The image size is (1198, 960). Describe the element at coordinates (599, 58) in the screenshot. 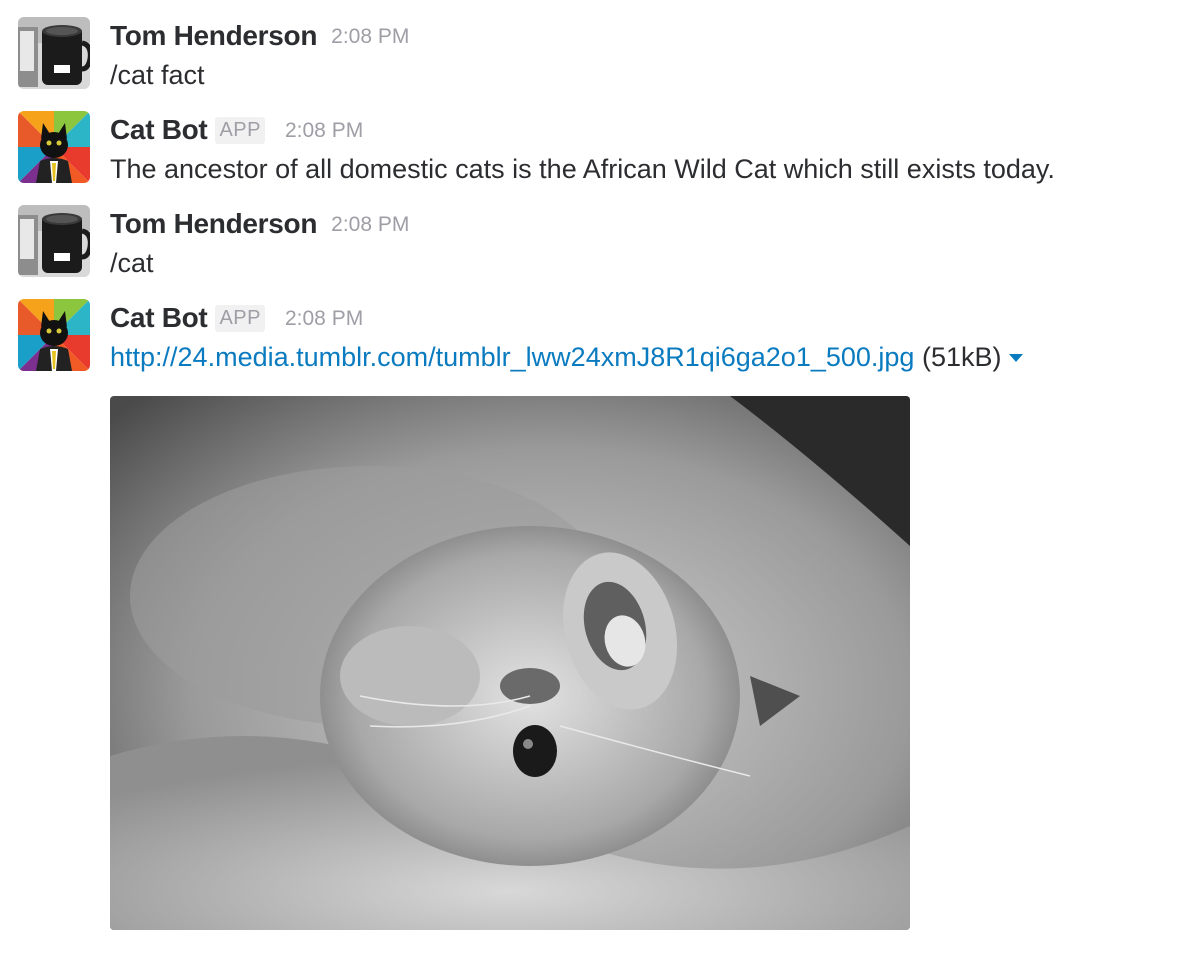

I see `message-item: Tom Henderson 2:08 PM /cat fact` at that location.